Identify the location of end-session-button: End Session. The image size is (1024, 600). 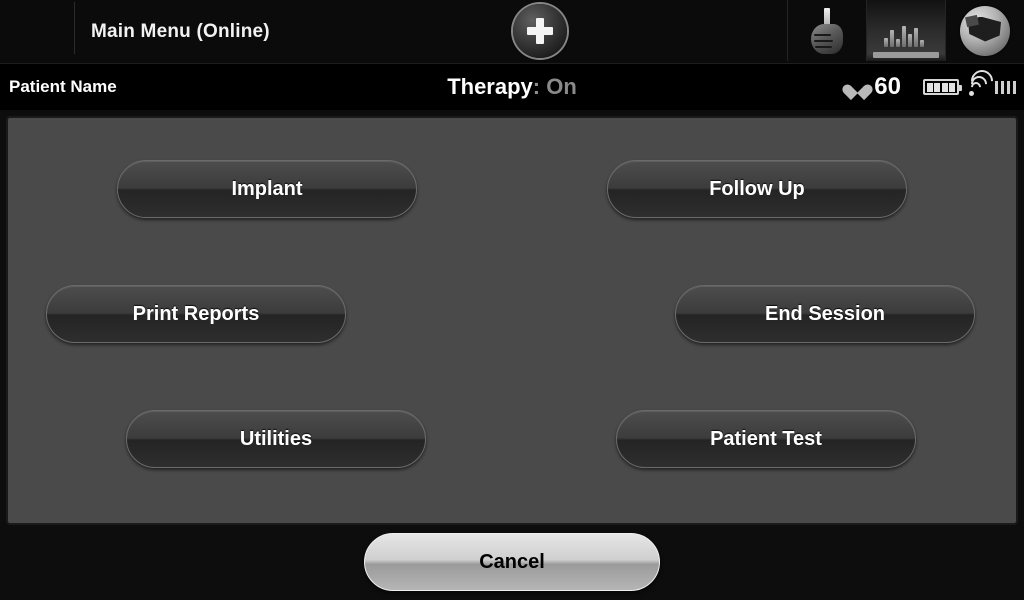
(825, 314).